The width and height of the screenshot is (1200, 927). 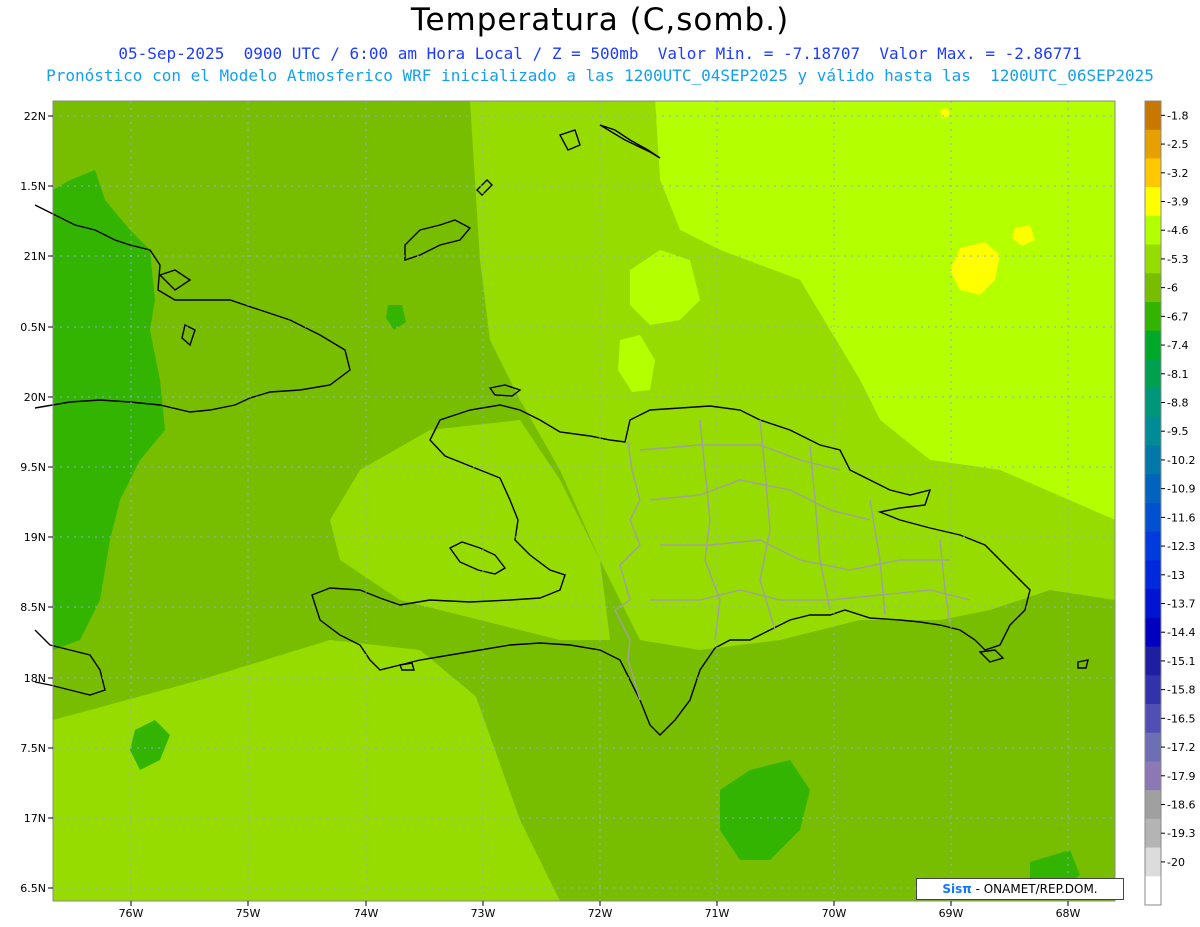 What do you see at coordinates (33, 888) in the screenshot?
I see `lat-label: 6.5N` at bounding box center [33, 888].